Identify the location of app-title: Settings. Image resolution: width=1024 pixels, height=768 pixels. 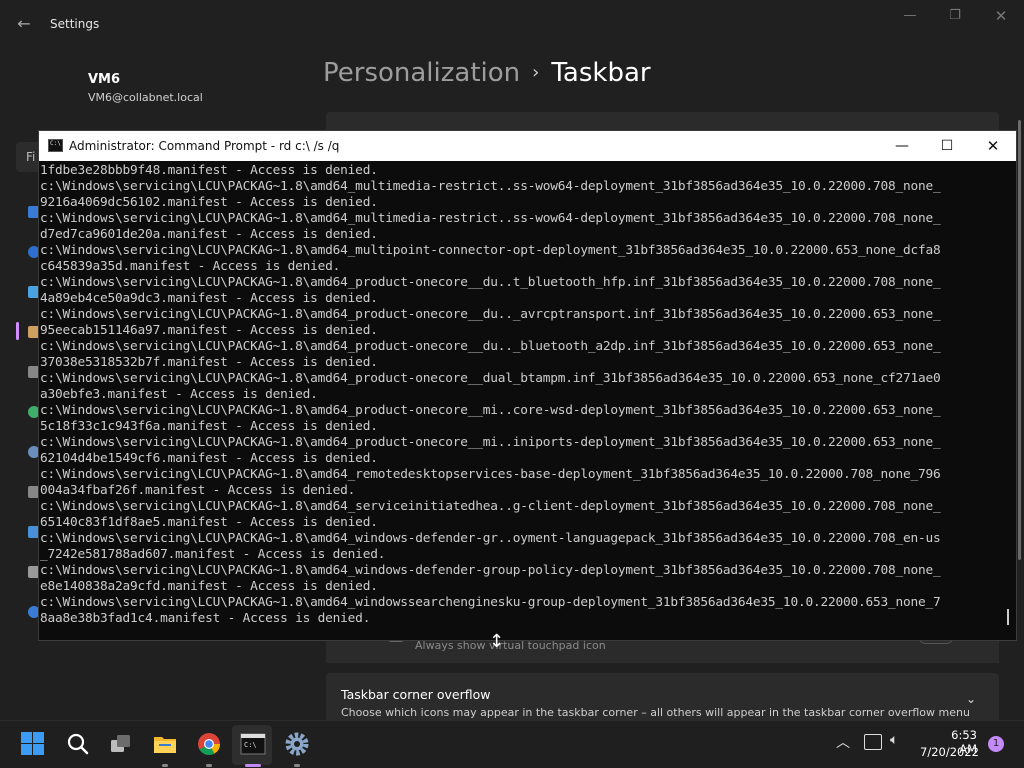
(75, 24).